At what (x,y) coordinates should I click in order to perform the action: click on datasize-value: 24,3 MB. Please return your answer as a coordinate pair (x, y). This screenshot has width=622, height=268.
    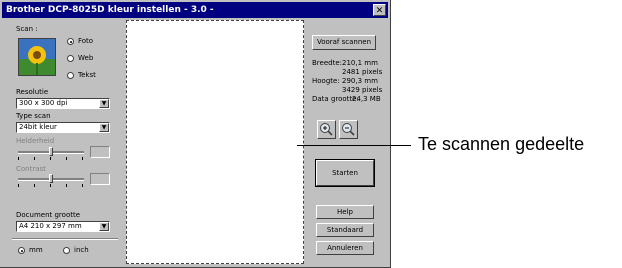
    Looking at the image, I should click on (366, 99).